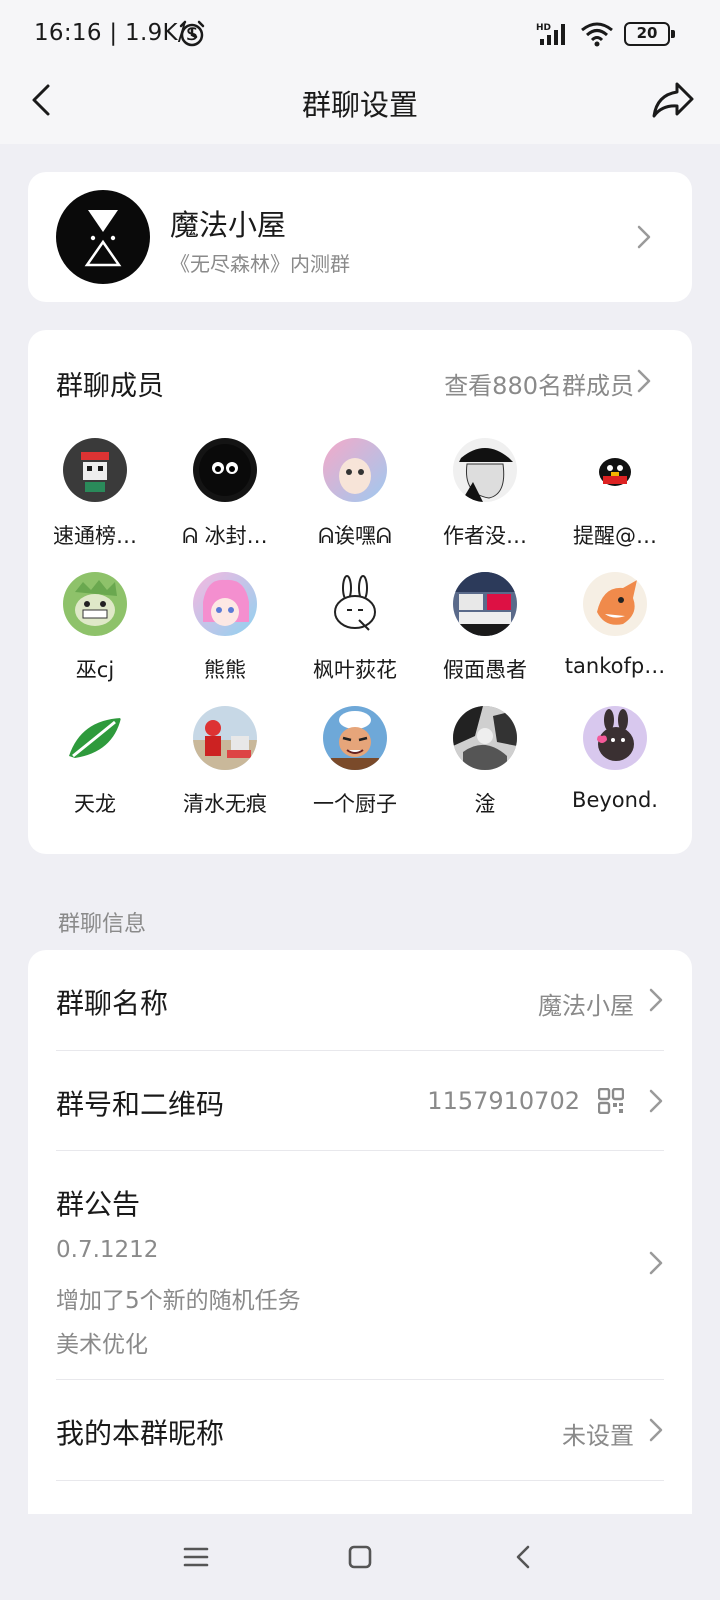 The image size is (720, 1600). What do you see at coordinates (673, 100) in the screenshot?
I see `share-icon` at bounding box center [673, 100].